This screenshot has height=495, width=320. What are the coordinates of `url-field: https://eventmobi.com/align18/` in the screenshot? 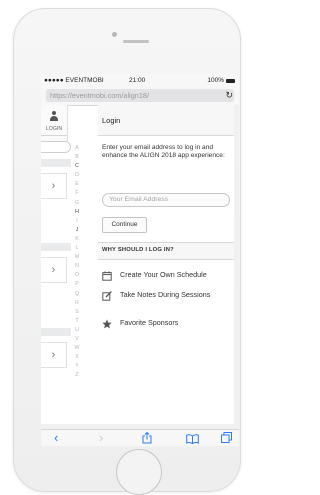 It's located at (140, 95).